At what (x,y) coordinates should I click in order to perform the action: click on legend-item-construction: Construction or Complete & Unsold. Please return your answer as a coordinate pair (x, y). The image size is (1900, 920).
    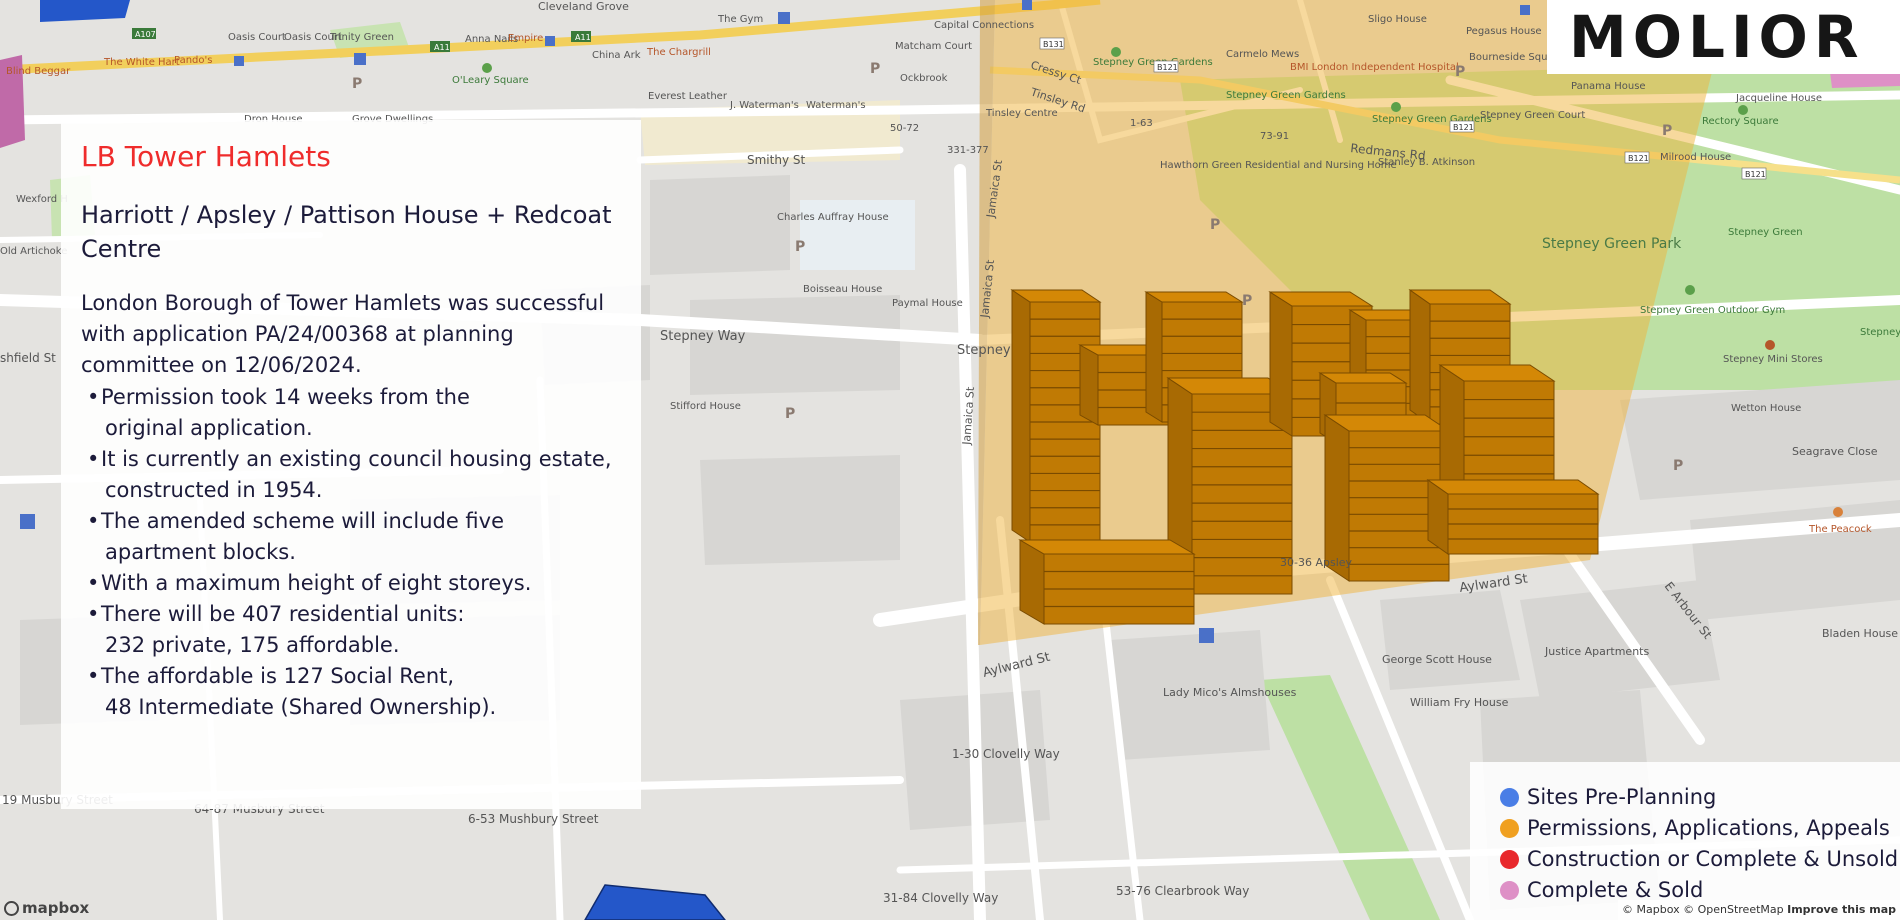
    Looking at the image, I should click on (1699, 859).